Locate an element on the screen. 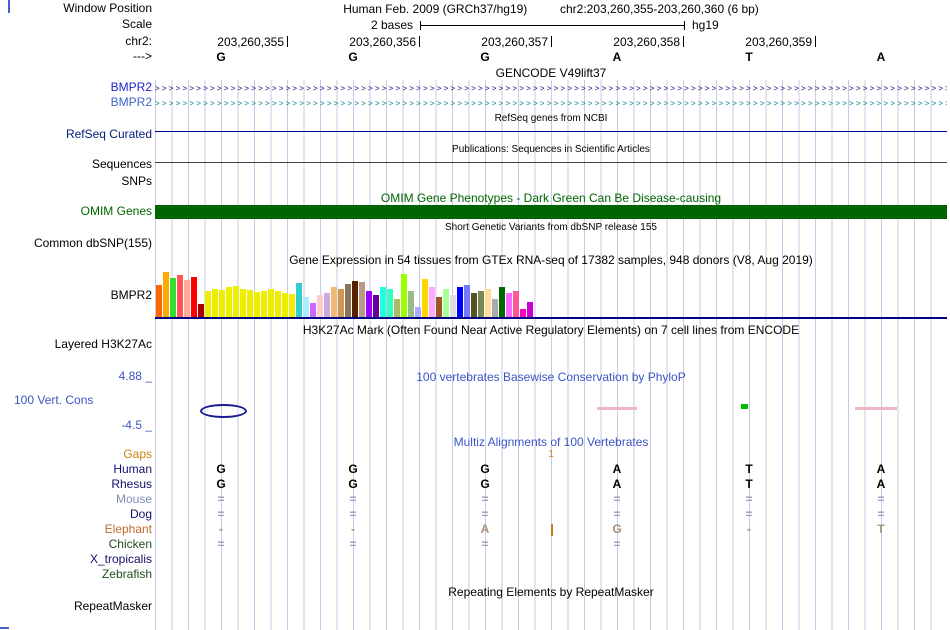 Image resolution: width=950 pixels, height=630 pixels. publications-item-line is located at coordinates (551, 162).